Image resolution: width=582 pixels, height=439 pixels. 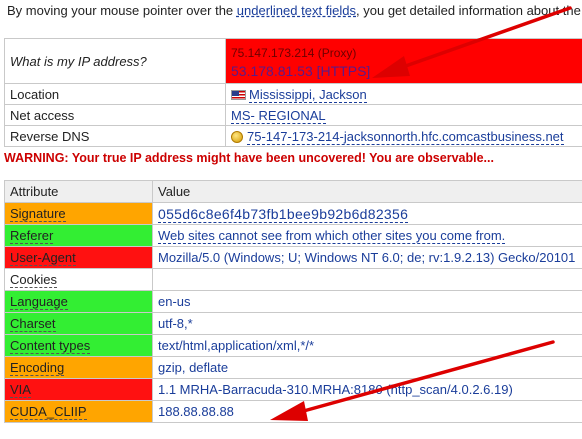 I want to click on attribute-name: User-Agent, so click(x=78, y=257).